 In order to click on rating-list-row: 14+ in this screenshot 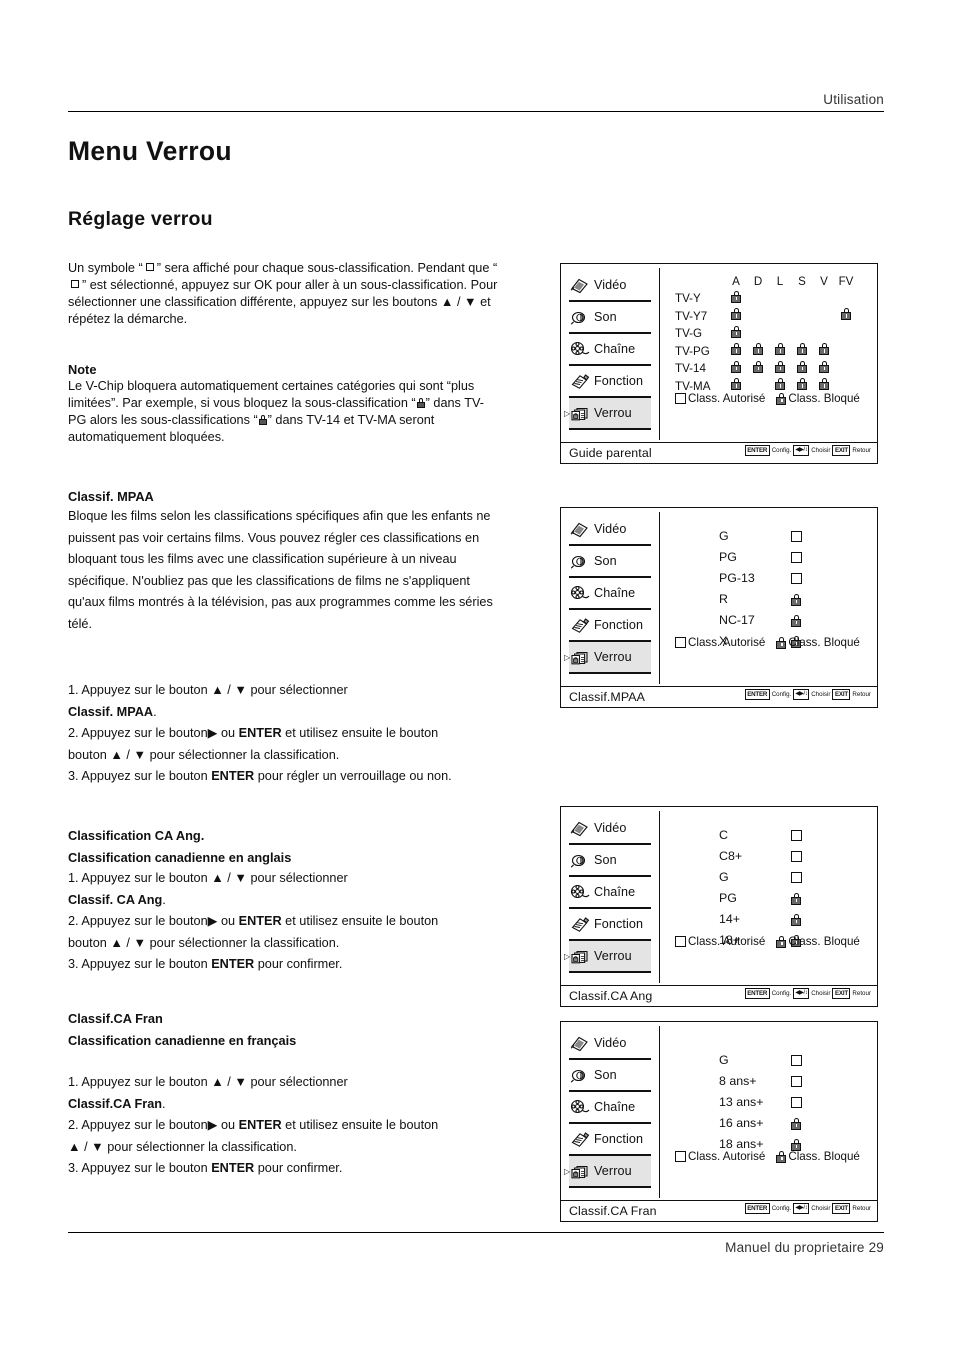, I will do `click(765, 919)`.